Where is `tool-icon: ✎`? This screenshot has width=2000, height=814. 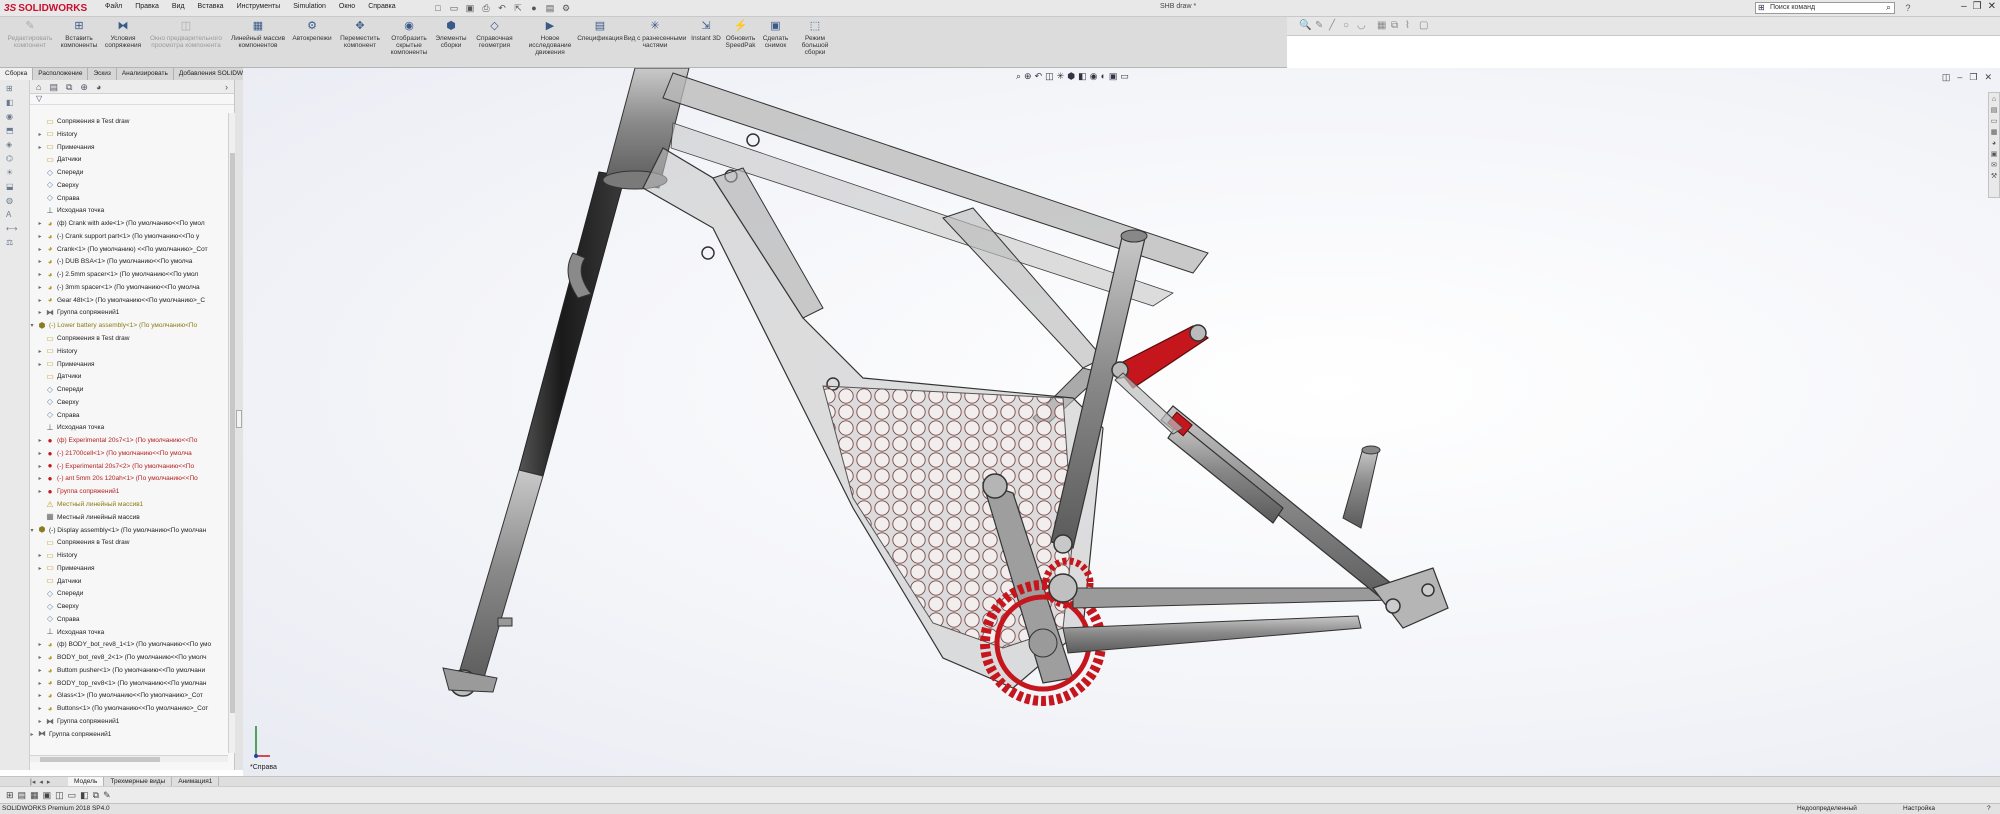
tool-icon: ✎ is located at coordinates (107, 795).